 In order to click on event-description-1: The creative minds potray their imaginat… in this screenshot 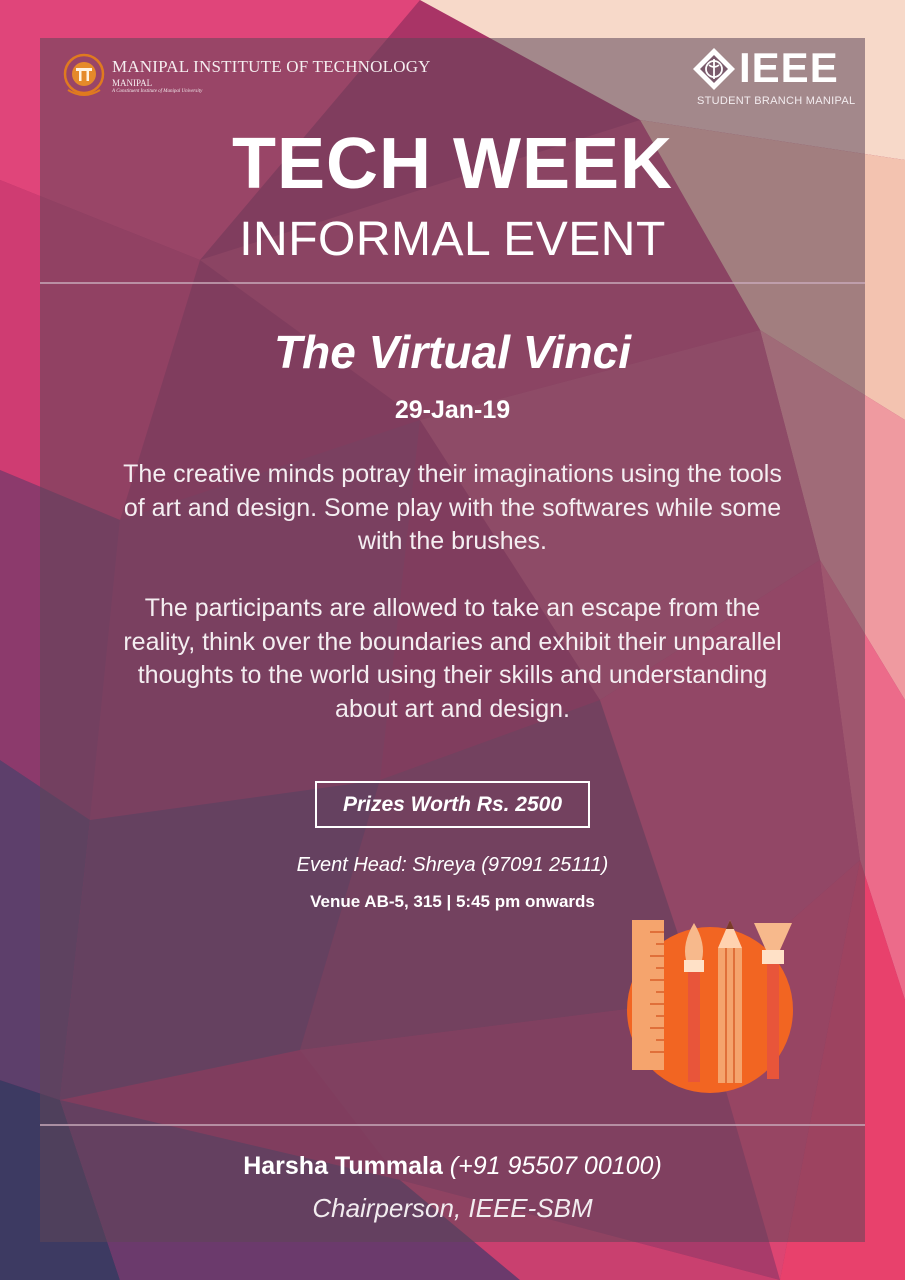, I will do `click(452, 507)`.